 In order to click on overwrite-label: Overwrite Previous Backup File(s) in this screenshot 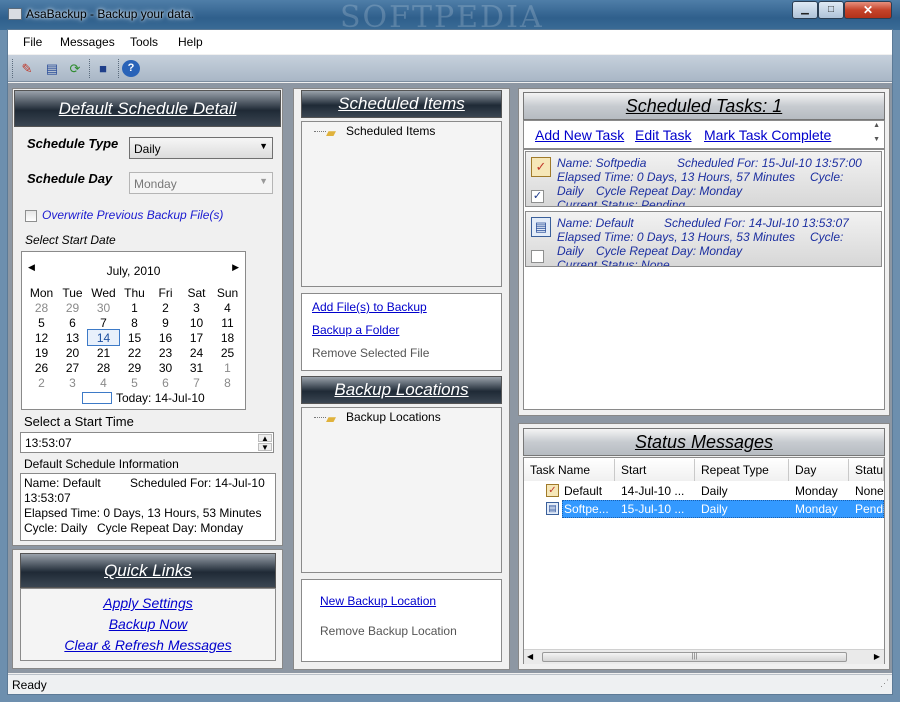, I will do `click(132, 215)`.